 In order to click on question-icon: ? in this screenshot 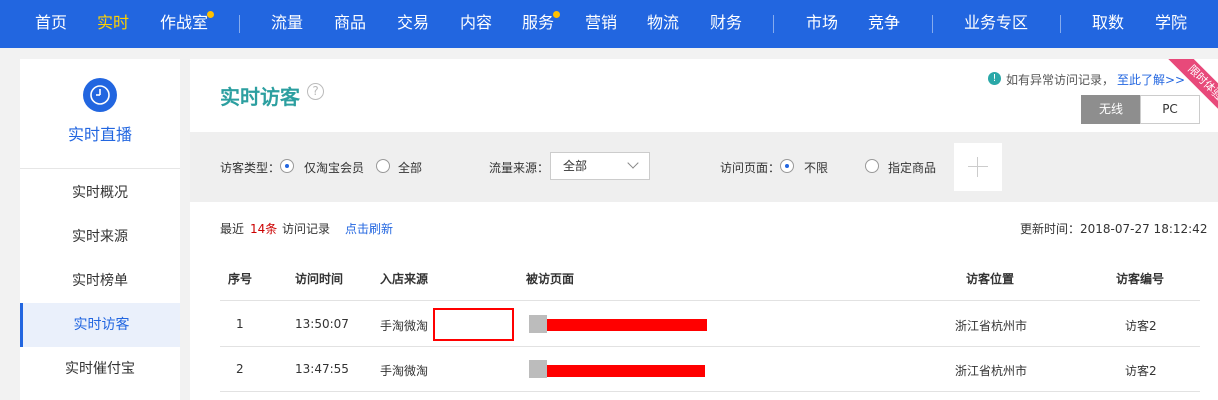, I will do `click(315, 91)`.